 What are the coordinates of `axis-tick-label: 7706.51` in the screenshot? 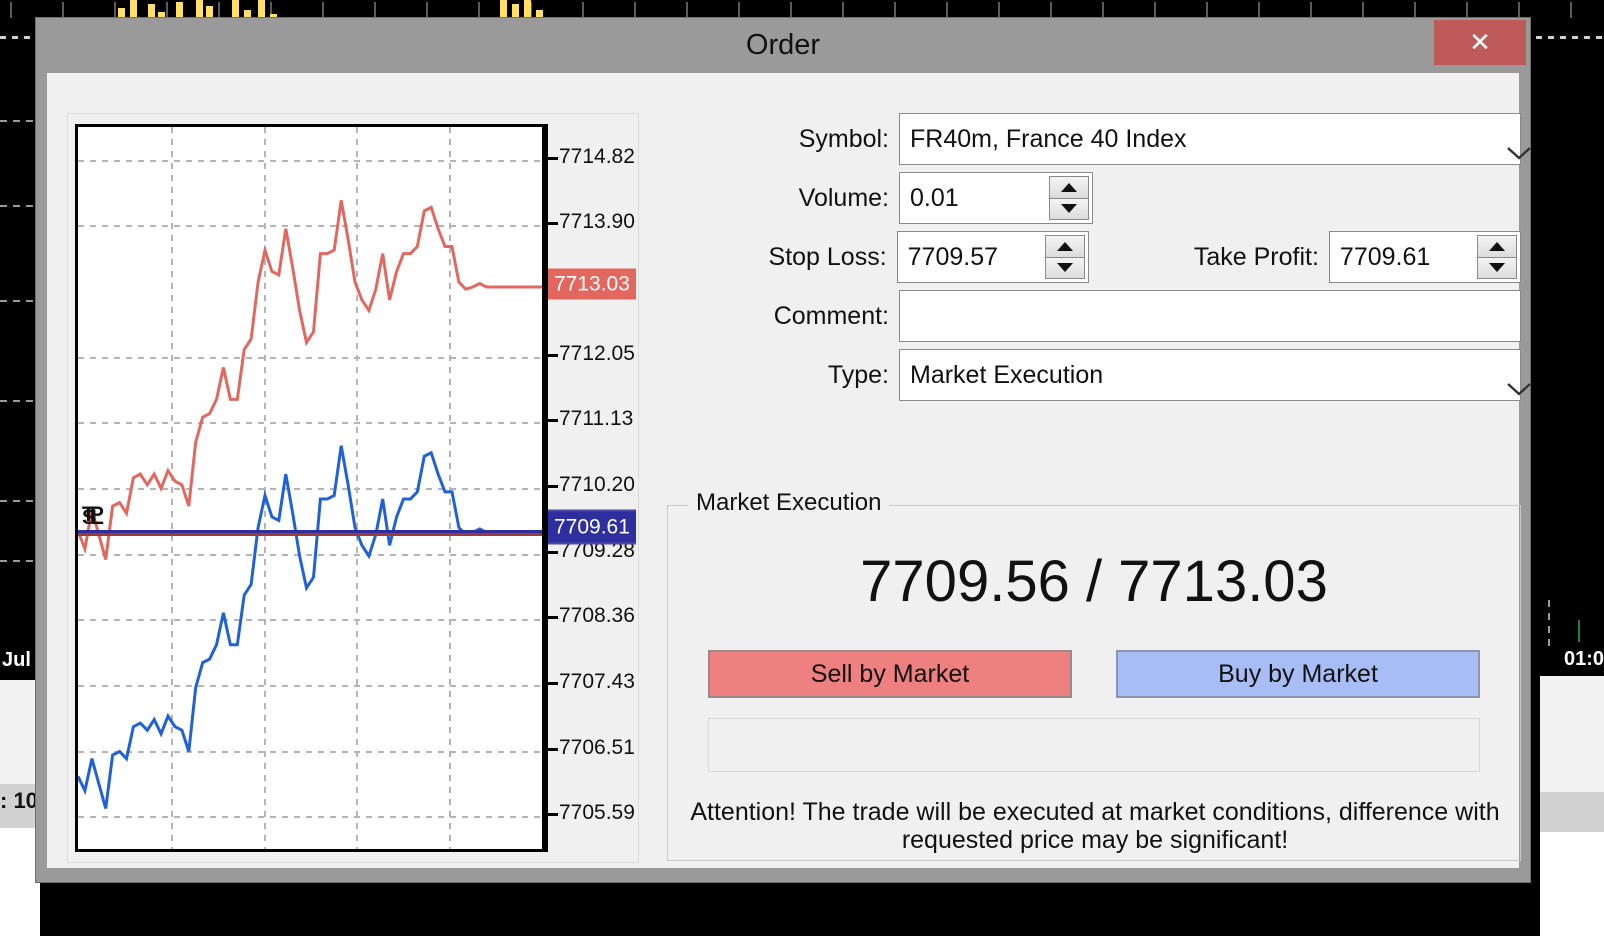 It's located at (597, 747).